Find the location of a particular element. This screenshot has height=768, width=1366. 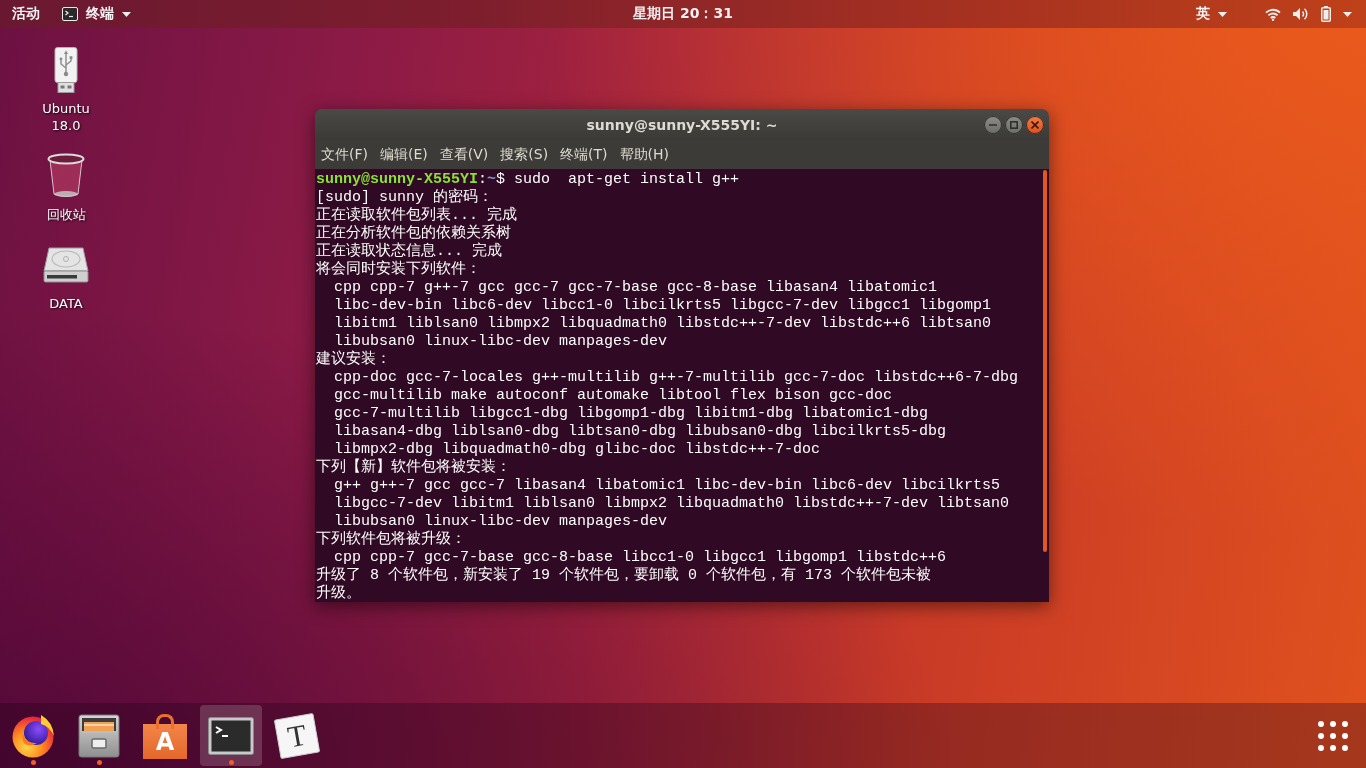

hard-disk-icon is located at coordinates (66, 265).